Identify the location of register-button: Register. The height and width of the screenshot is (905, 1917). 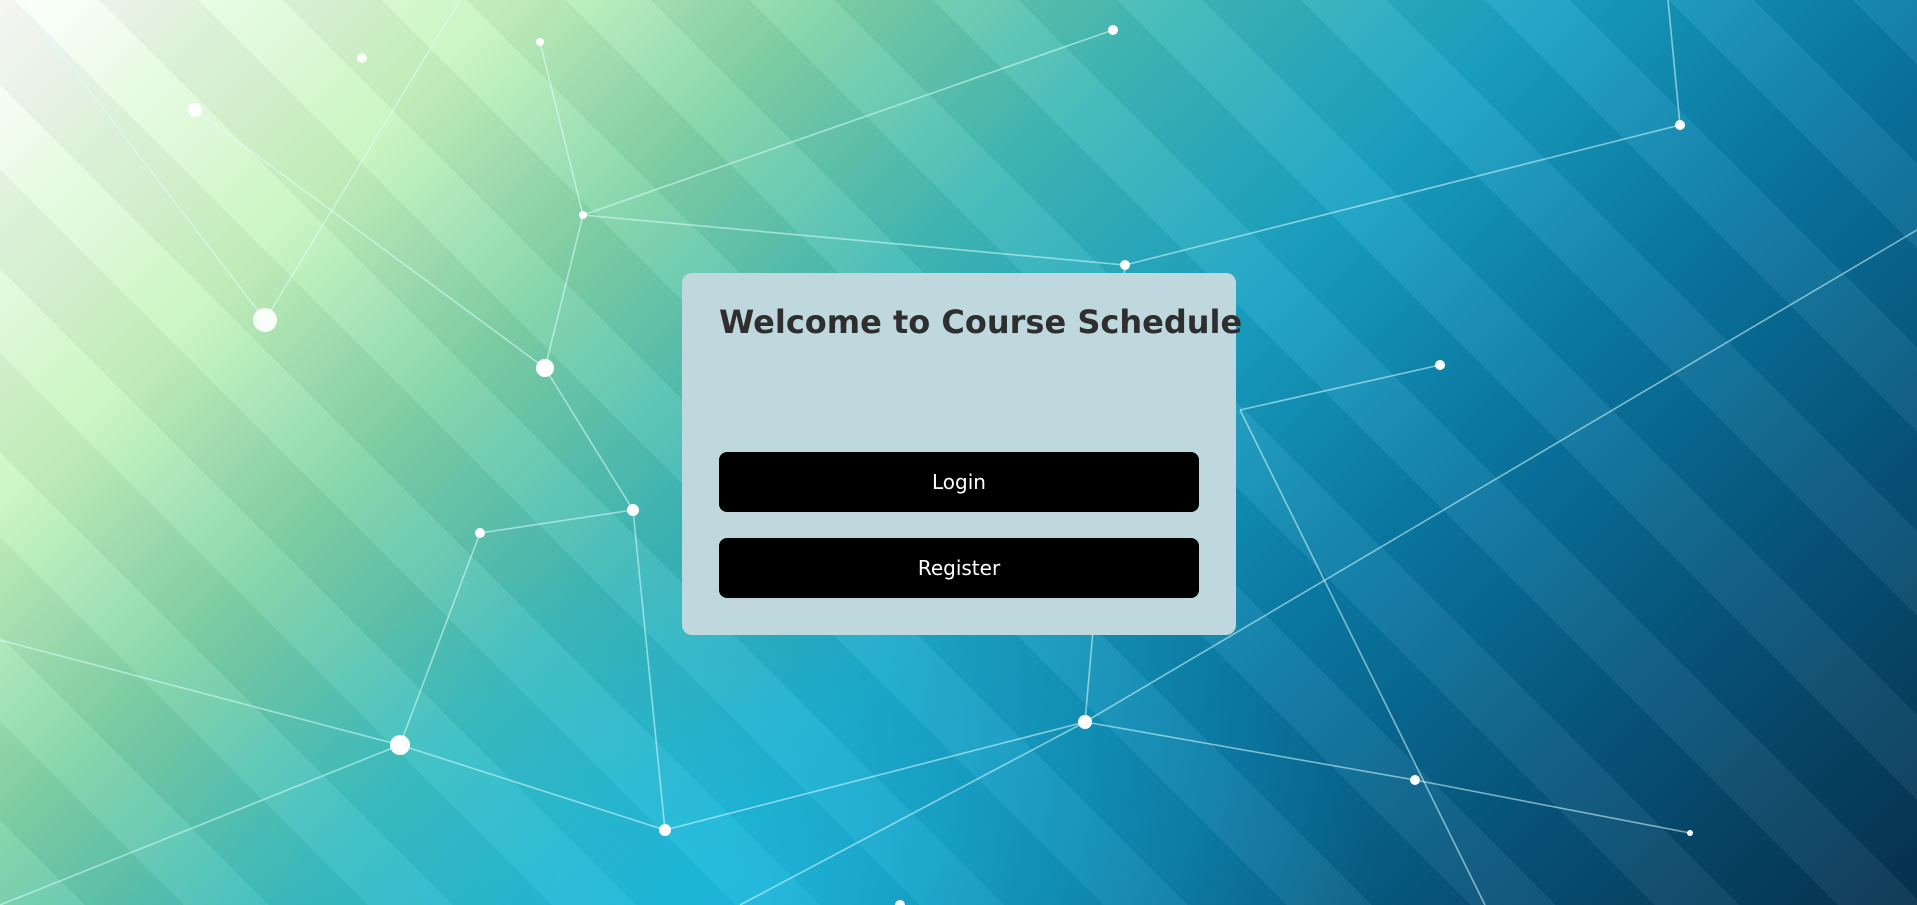
(959, 568).